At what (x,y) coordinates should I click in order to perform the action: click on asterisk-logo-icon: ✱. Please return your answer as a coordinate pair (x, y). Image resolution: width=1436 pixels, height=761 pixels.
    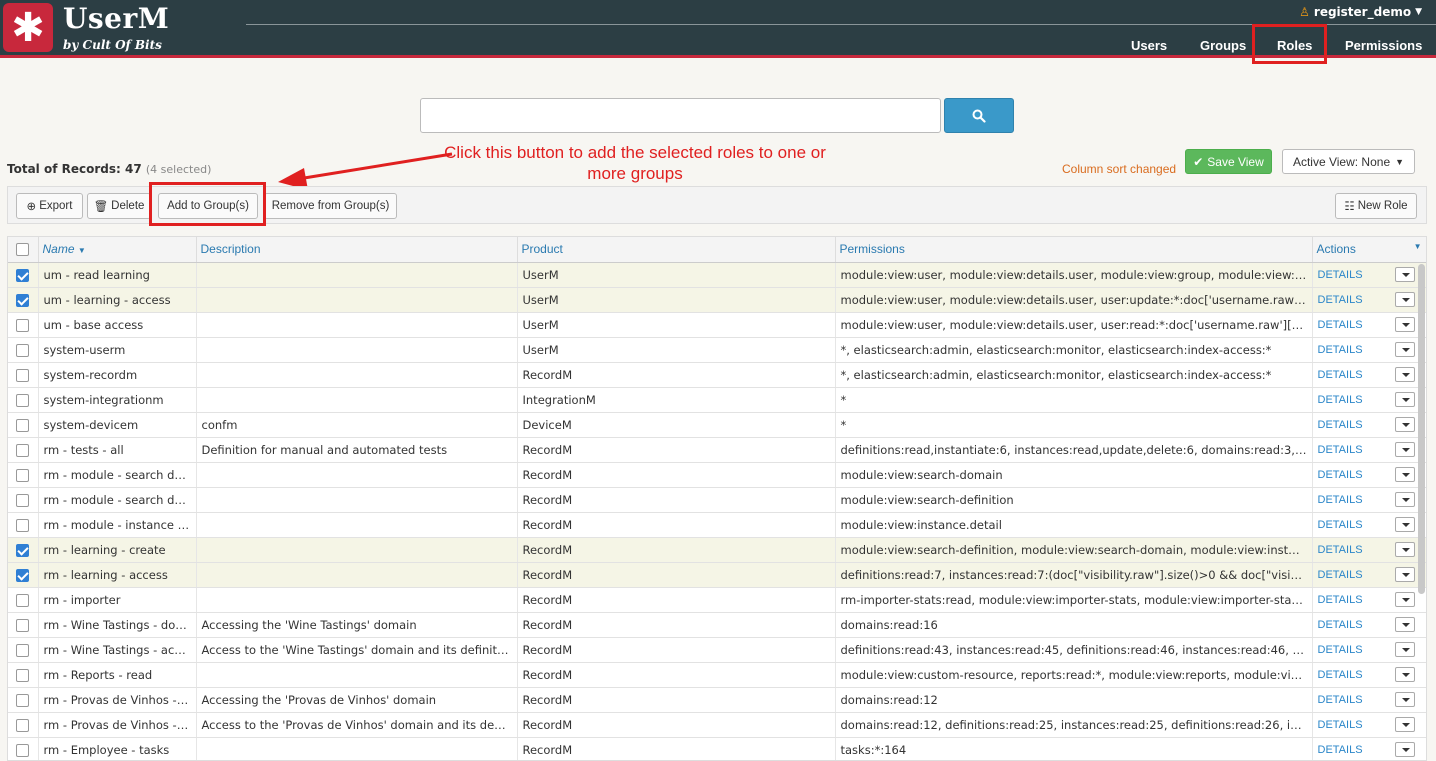
    Looking at the image, I should click on (28, 27).